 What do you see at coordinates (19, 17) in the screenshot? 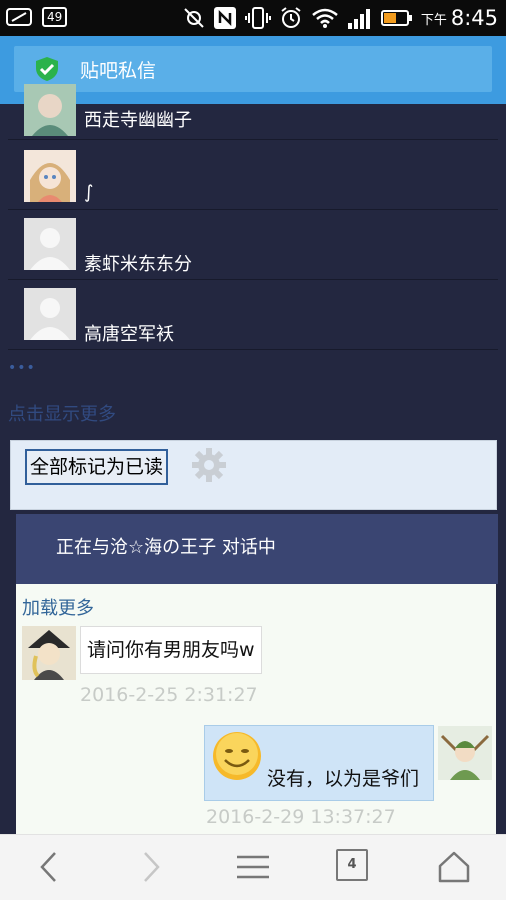
I see `screenshot-icon` at bounding box center [19, 17].